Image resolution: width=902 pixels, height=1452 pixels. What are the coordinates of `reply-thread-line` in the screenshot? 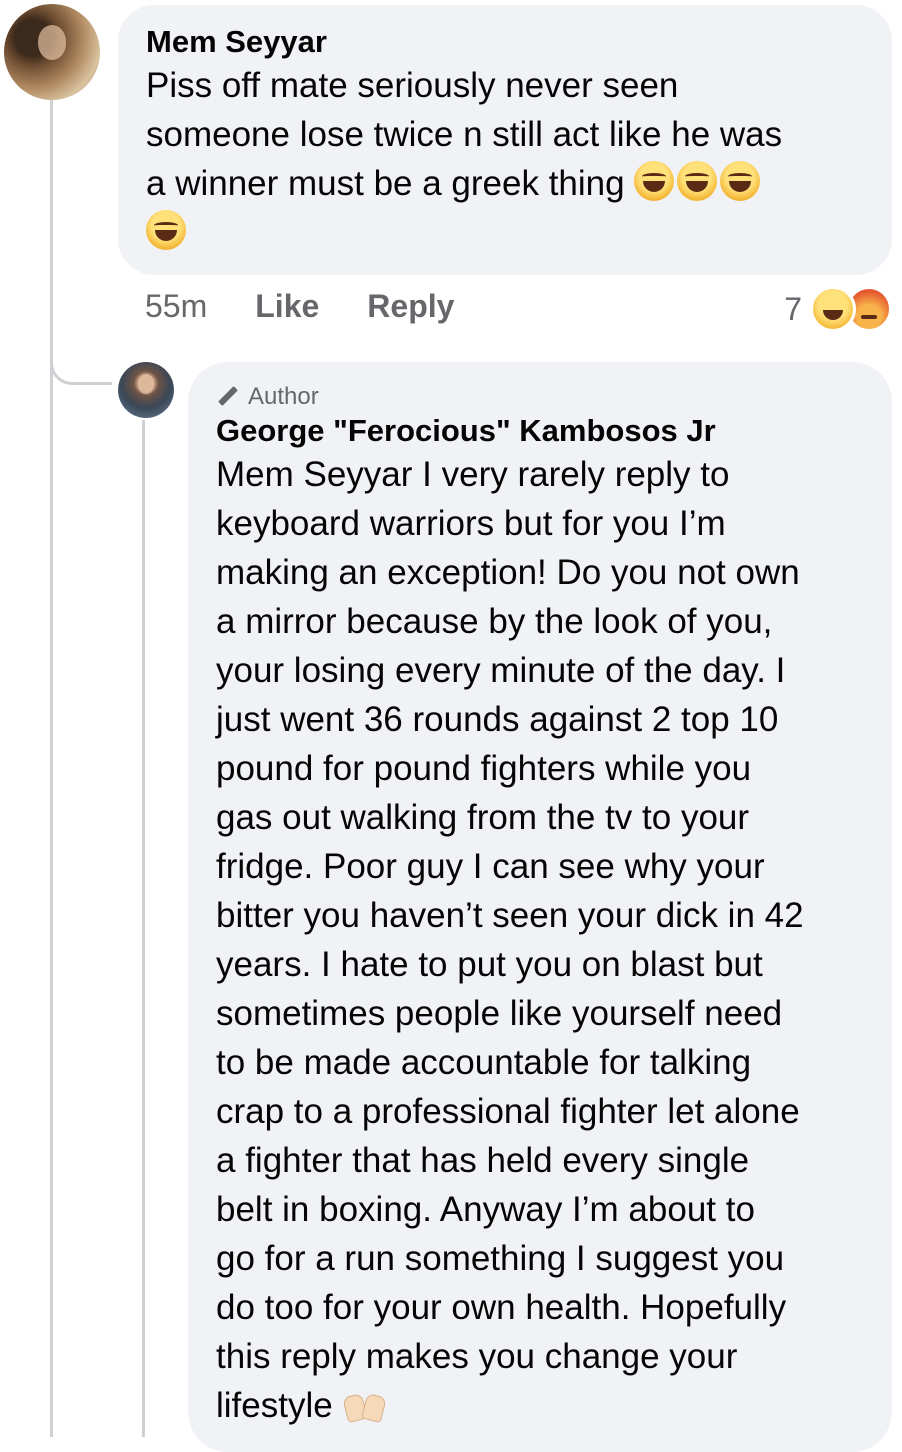 It's located at (143, 928).